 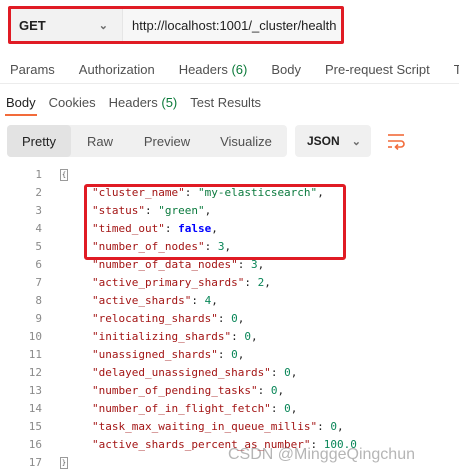 I want to click on watermark: CSDN @MinggeQingchun, so click(x=321, y=454).